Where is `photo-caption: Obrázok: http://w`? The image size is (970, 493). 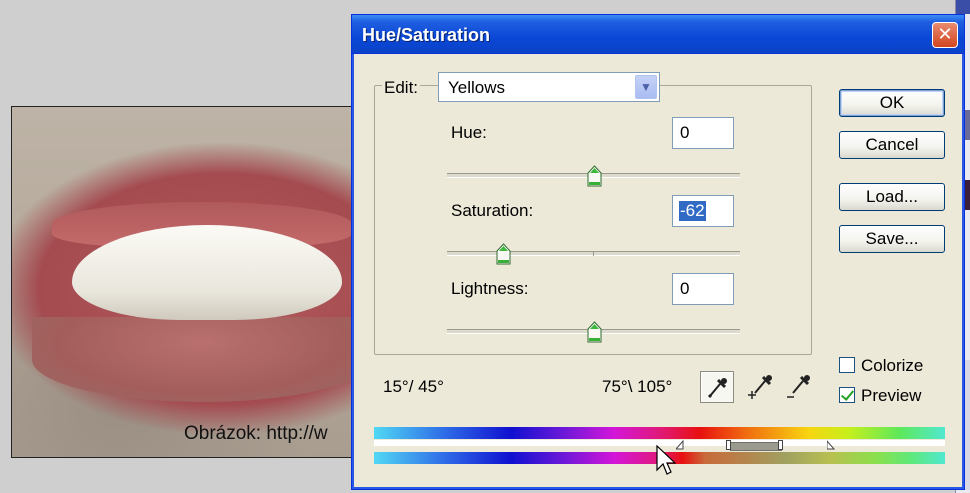 photo-caption: Obrázok: http://w is located at coordinates (256, 433).